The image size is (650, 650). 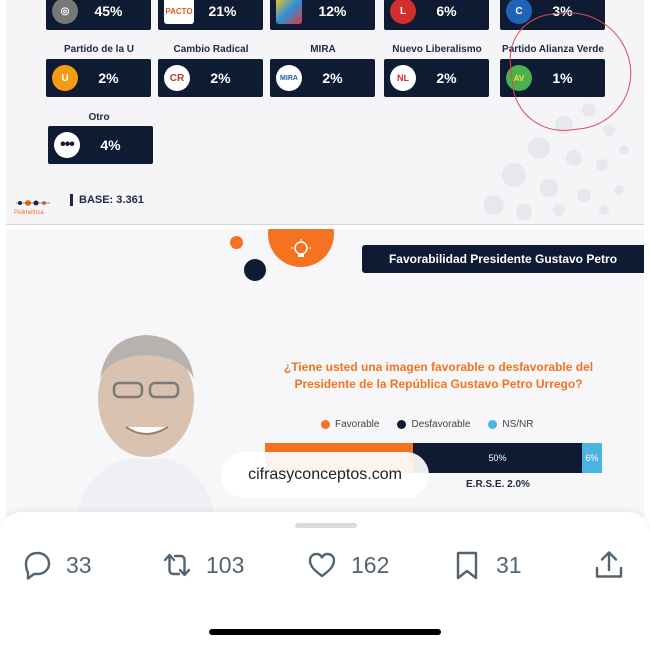 I want to click on party-percentage: 12%, so click(x=332, y=11).